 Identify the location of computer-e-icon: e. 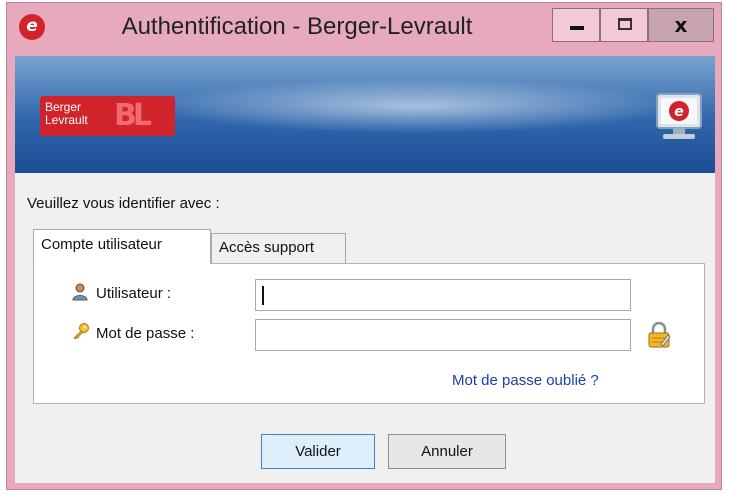
(679, 116).